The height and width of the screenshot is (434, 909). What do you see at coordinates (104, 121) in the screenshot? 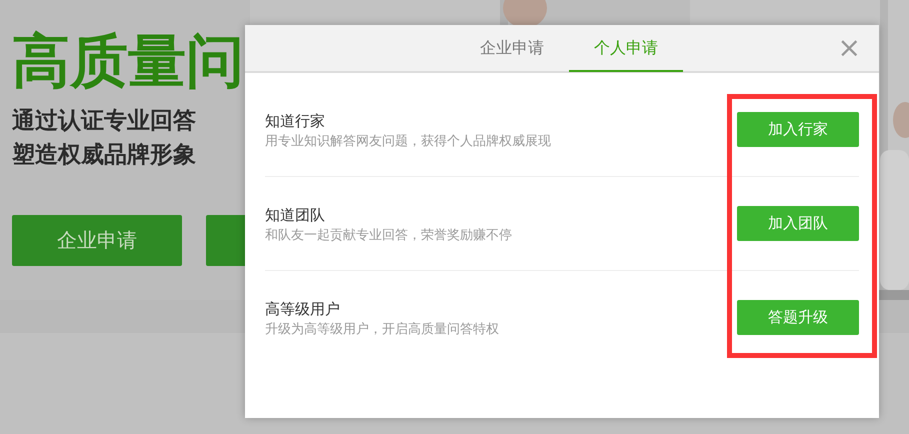
I see `tagline: 通过认证专业回答` at bounding box center [104, 121].